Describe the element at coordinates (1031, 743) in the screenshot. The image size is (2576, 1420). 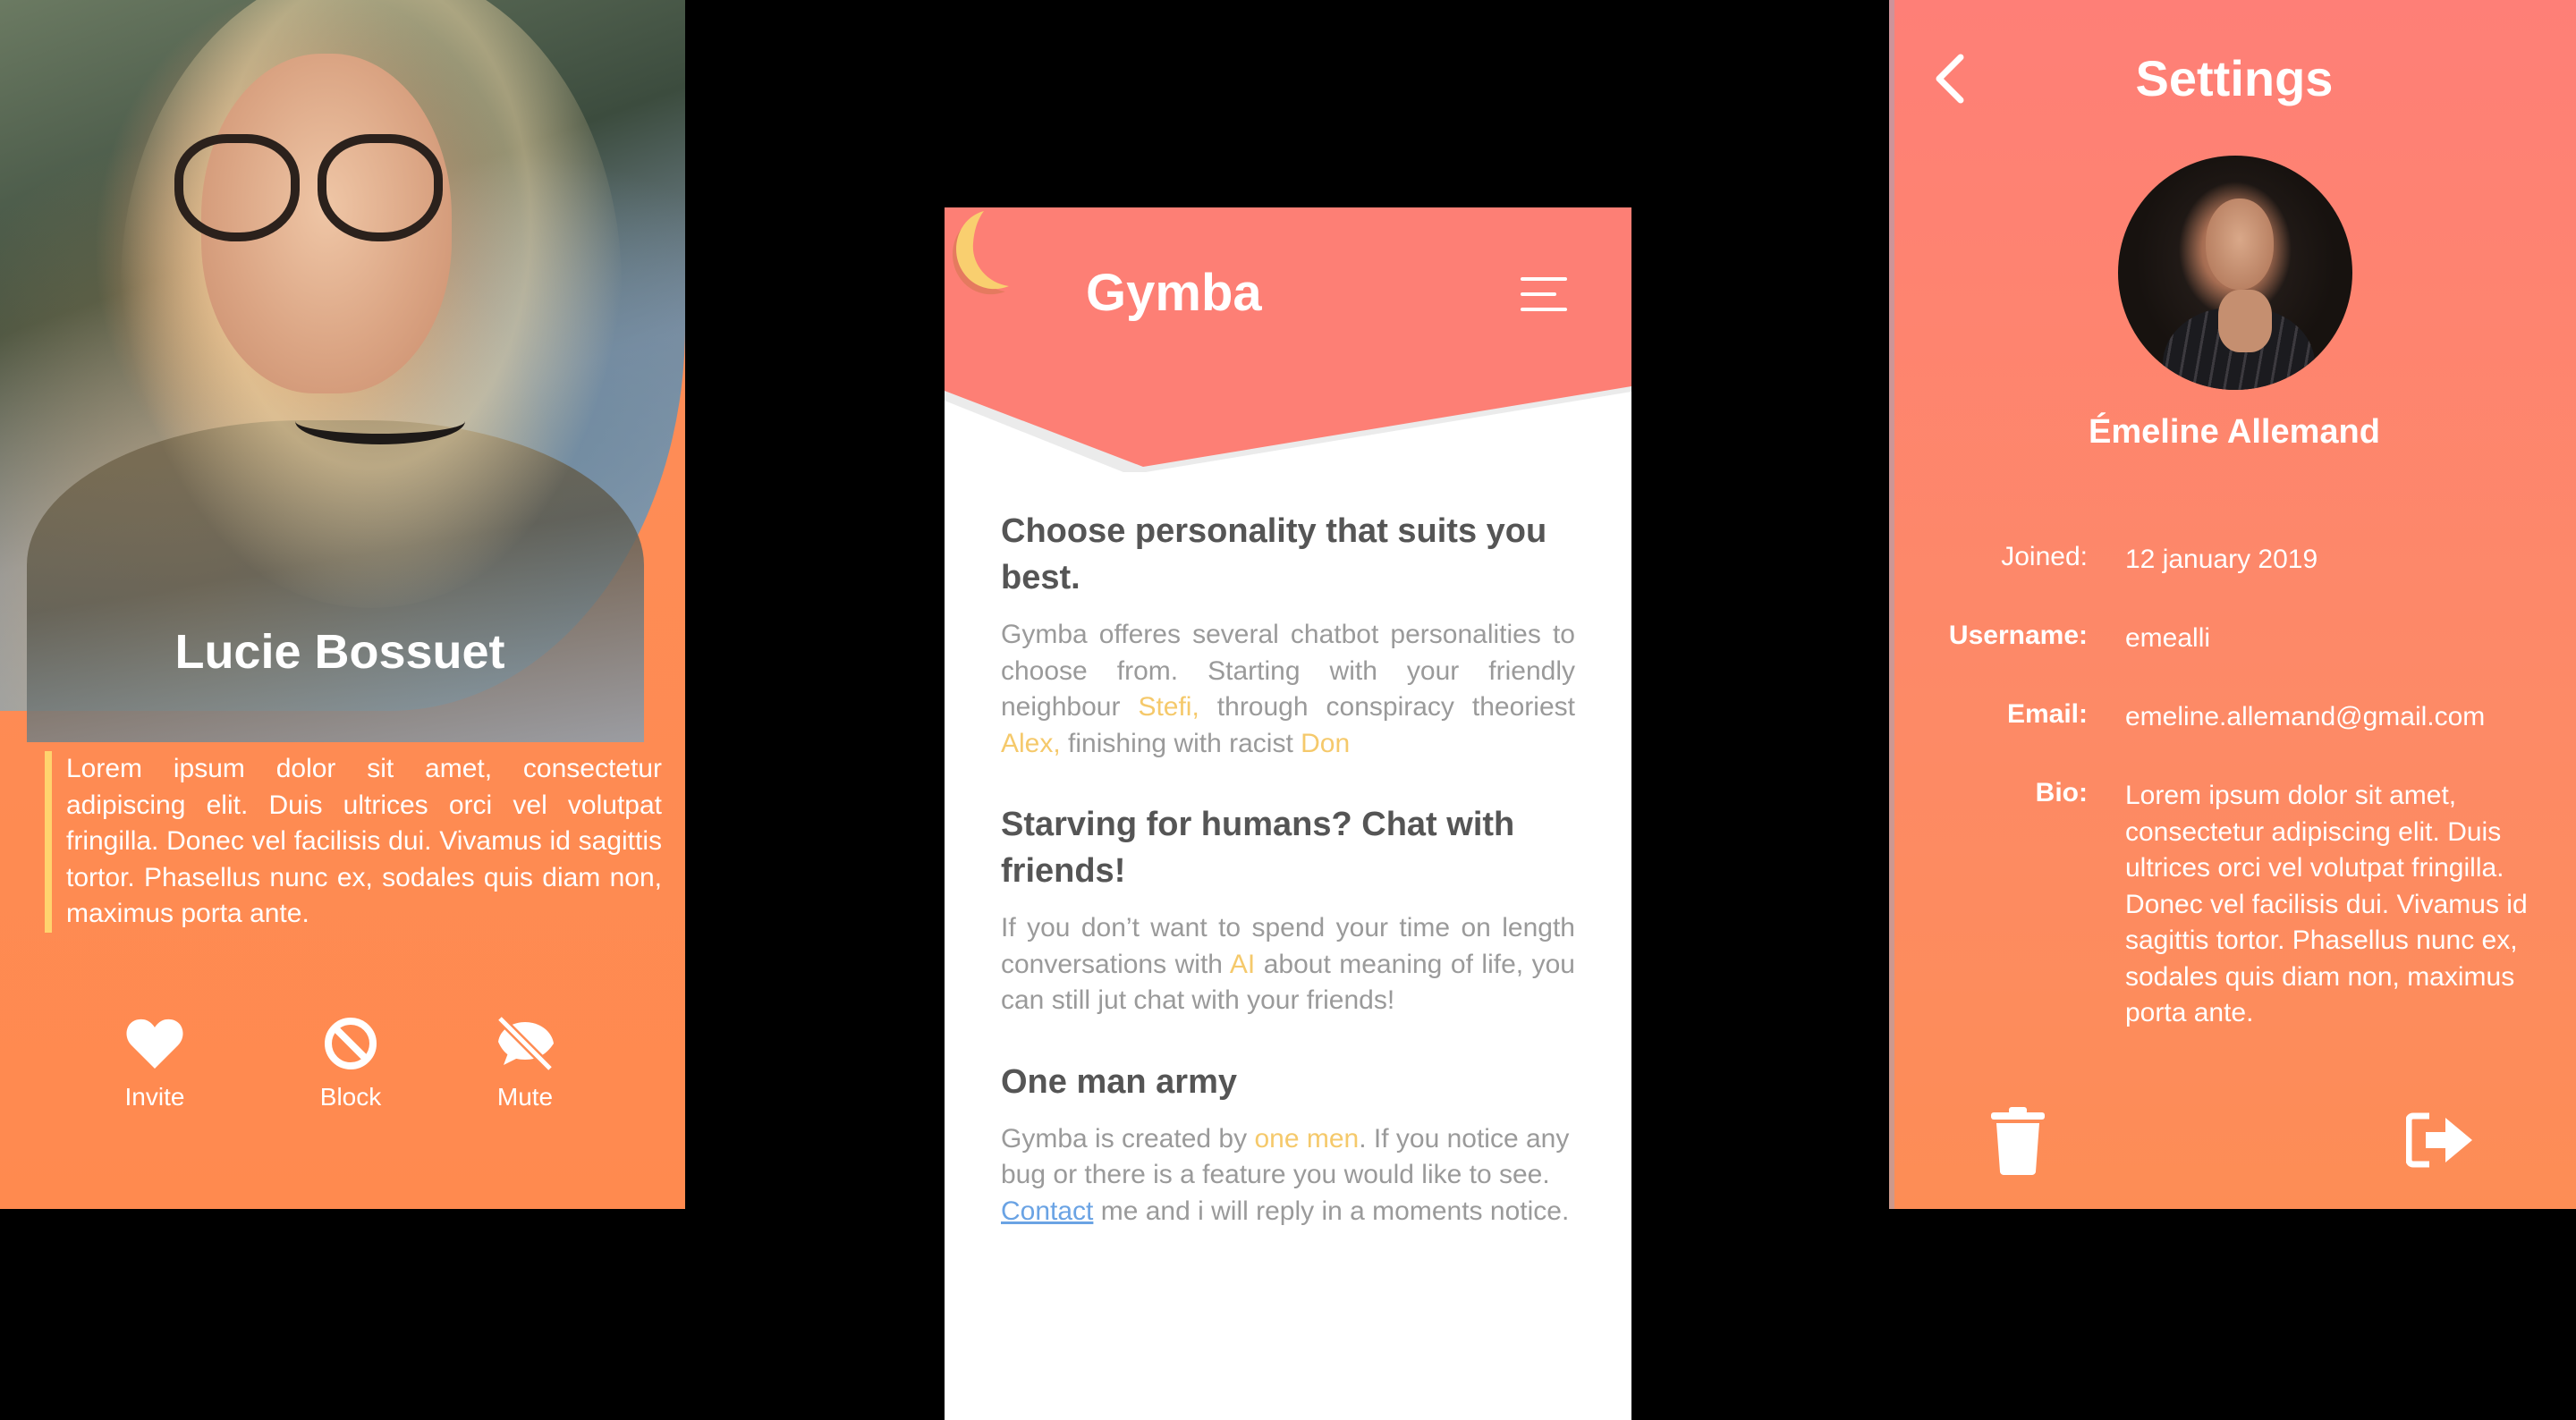
I see `highlight-alex: Alex,` at that location.